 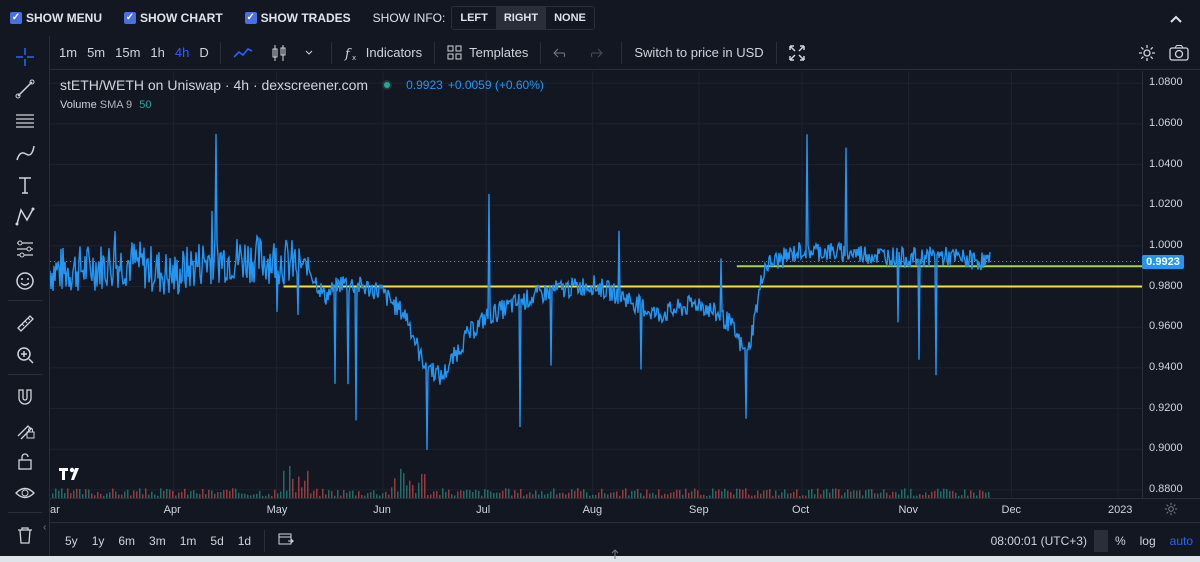 I want to click on line-chart-icon, so click(x=246, y=53).